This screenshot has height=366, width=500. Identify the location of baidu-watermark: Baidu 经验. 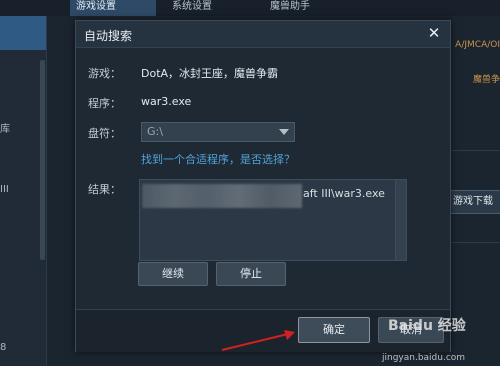
(427, 326).